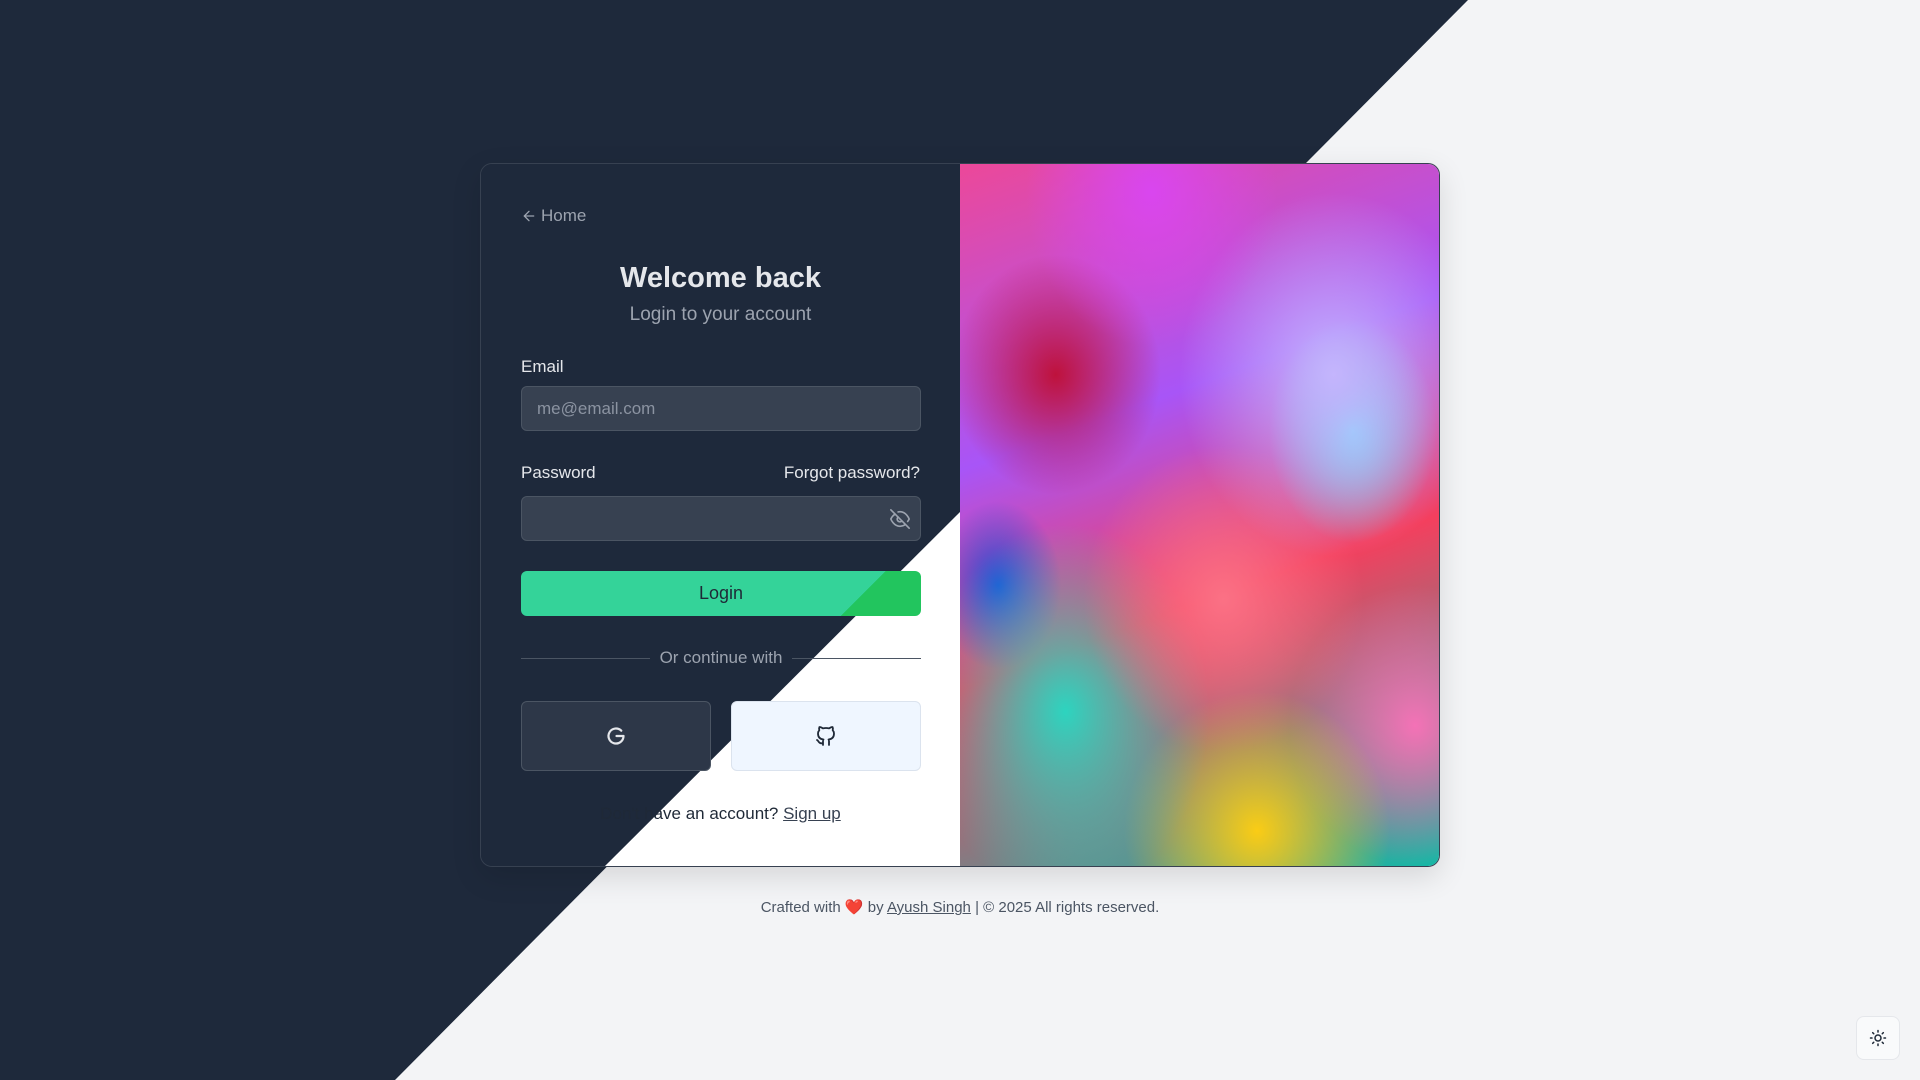 The width and height of the screenshot is (1920, 1080). I want to click on signup-row: Don't have an account? Sign up, so click(720, 814).